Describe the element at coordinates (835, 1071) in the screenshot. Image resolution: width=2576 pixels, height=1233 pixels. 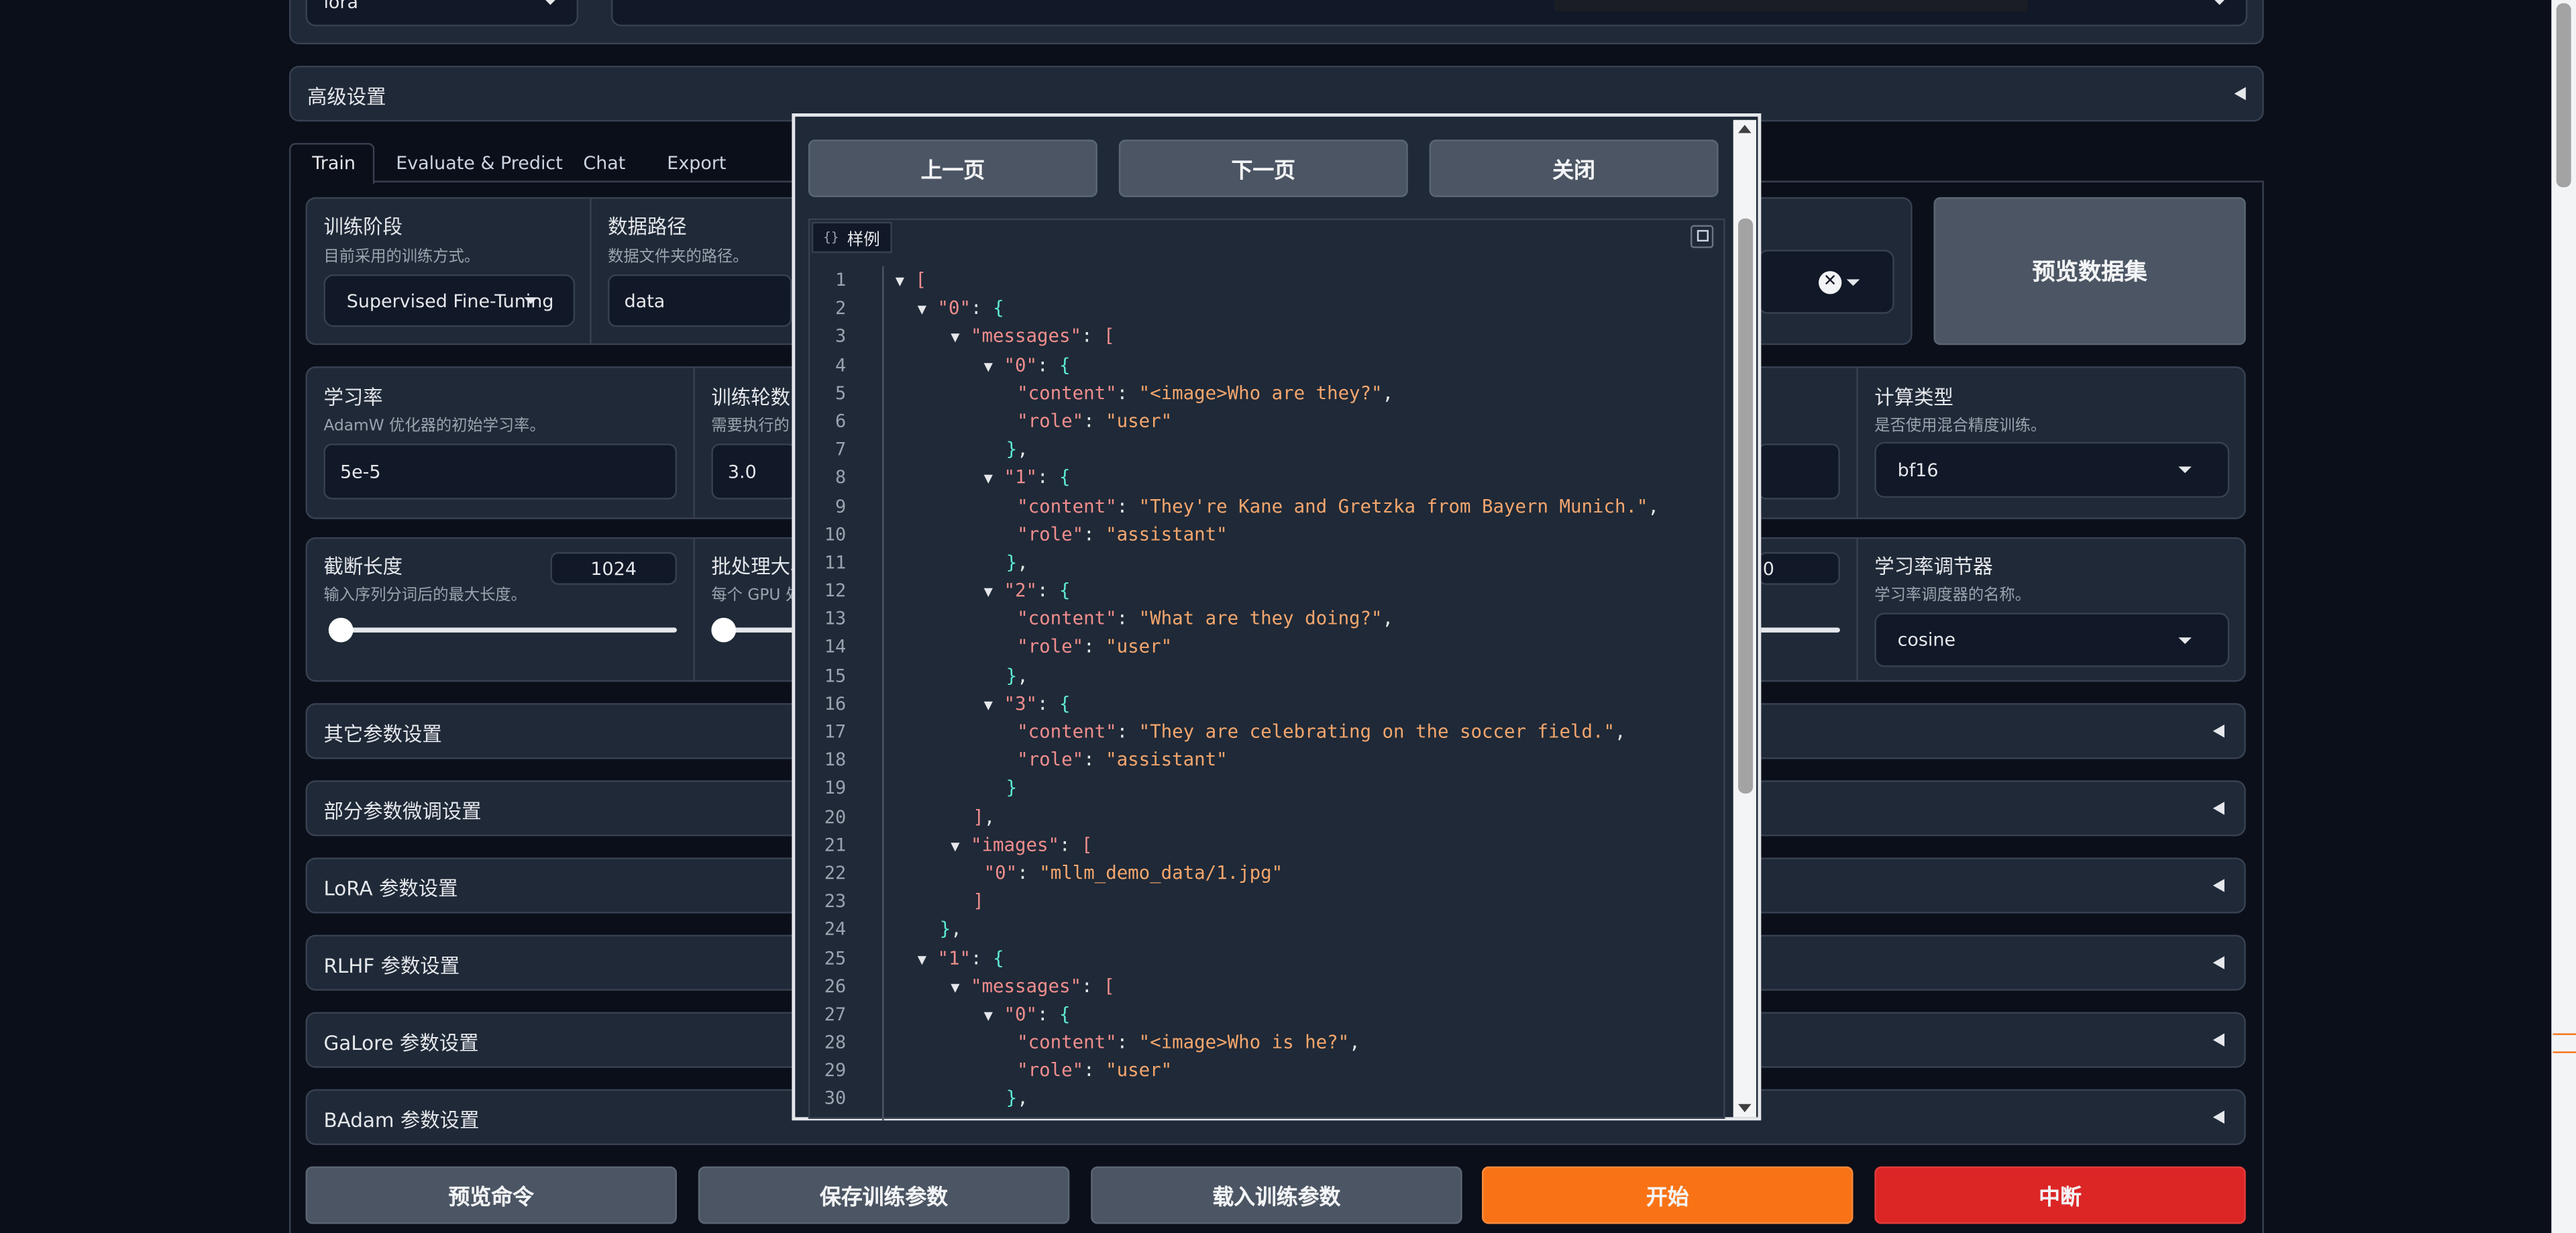
I see `line-number: 29` at that location.